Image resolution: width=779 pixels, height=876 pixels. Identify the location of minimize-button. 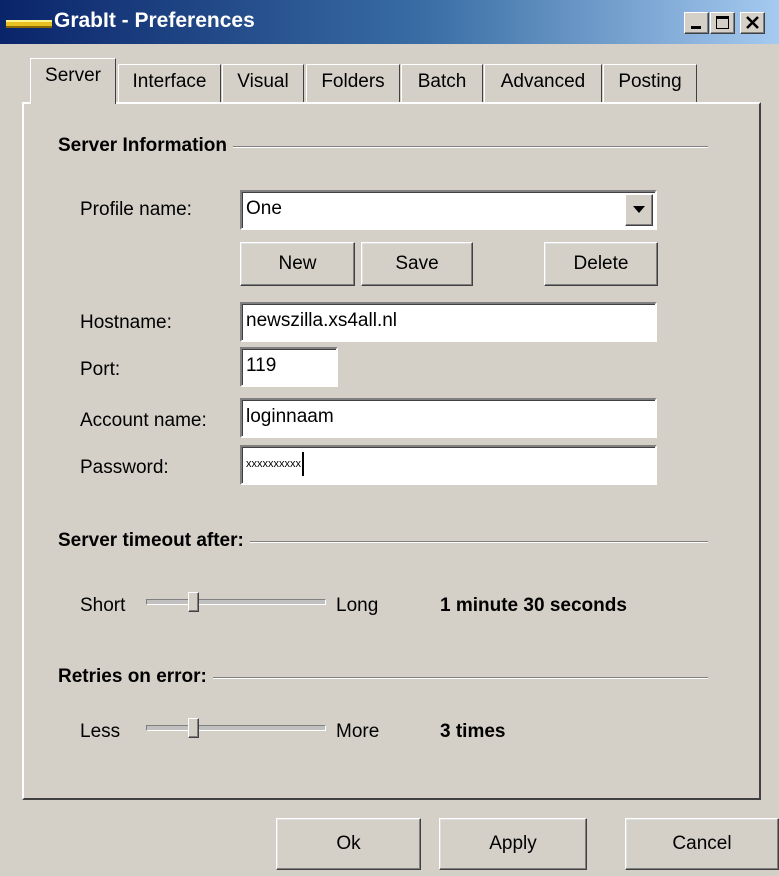
(696, 23).